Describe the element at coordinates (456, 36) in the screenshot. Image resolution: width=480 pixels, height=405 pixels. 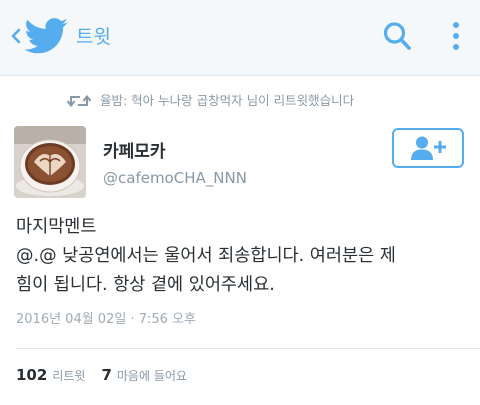
I see `overflow-menu-icon` at that location.